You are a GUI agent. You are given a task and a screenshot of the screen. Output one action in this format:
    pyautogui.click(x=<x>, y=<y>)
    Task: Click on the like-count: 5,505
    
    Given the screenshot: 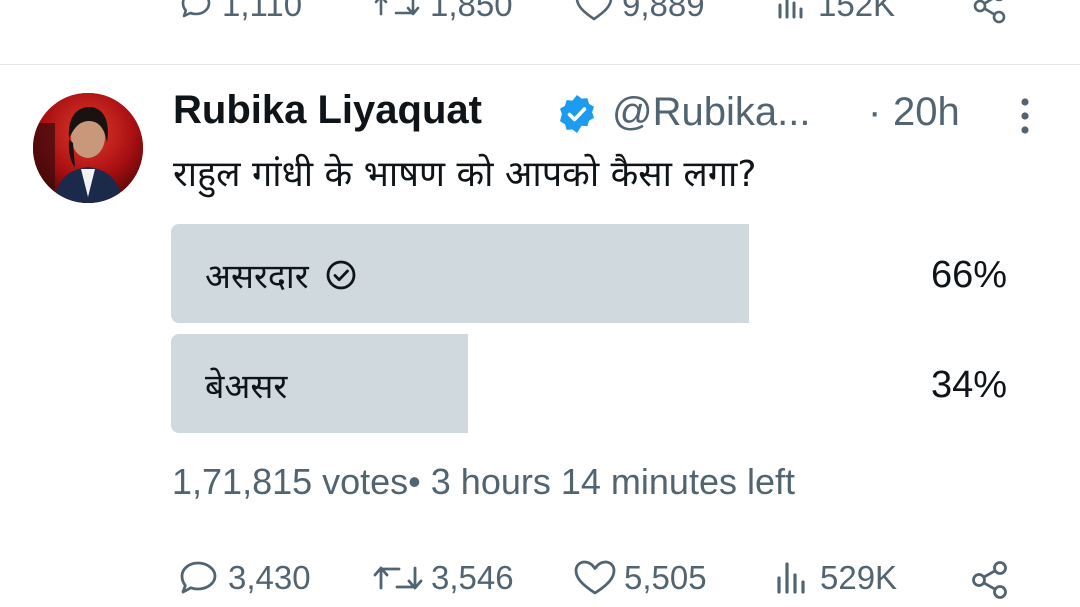 What is the action you would take?
    pyautogui.click(x=665, y=577)
    